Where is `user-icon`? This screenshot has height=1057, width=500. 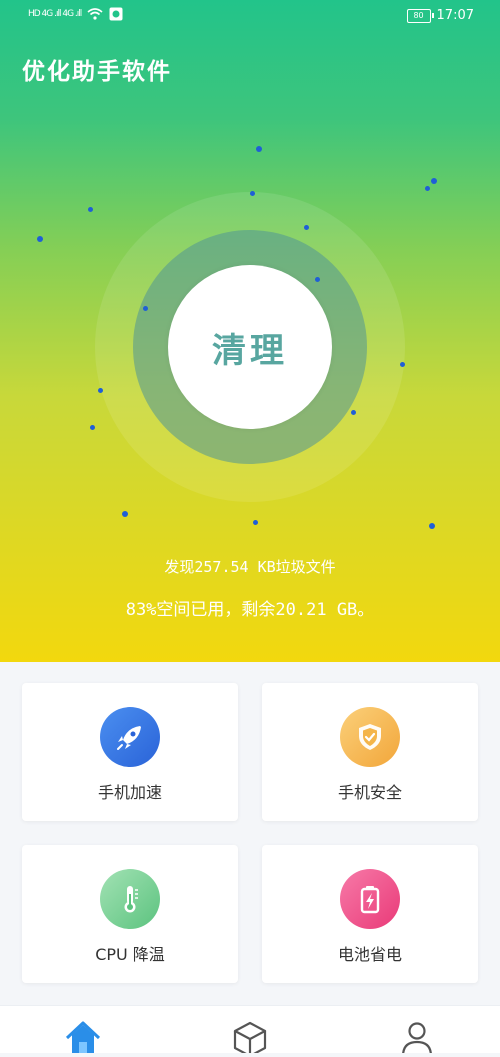
user-icon is located at coordinates (417, 1039).